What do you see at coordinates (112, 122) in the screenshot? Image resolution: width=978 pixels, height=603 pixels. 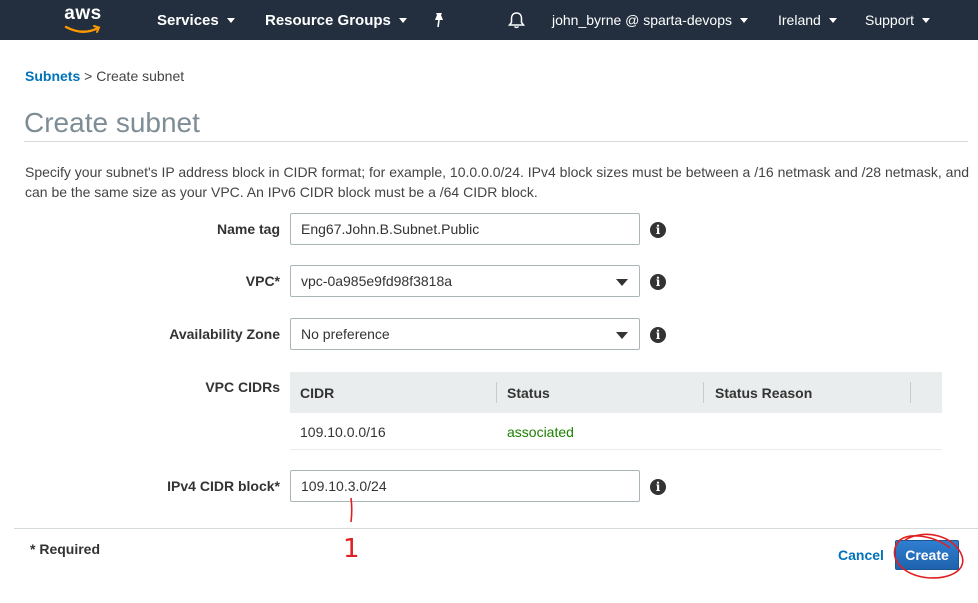 I see `page-title: Create subnet` at bounding box center [112, 122].